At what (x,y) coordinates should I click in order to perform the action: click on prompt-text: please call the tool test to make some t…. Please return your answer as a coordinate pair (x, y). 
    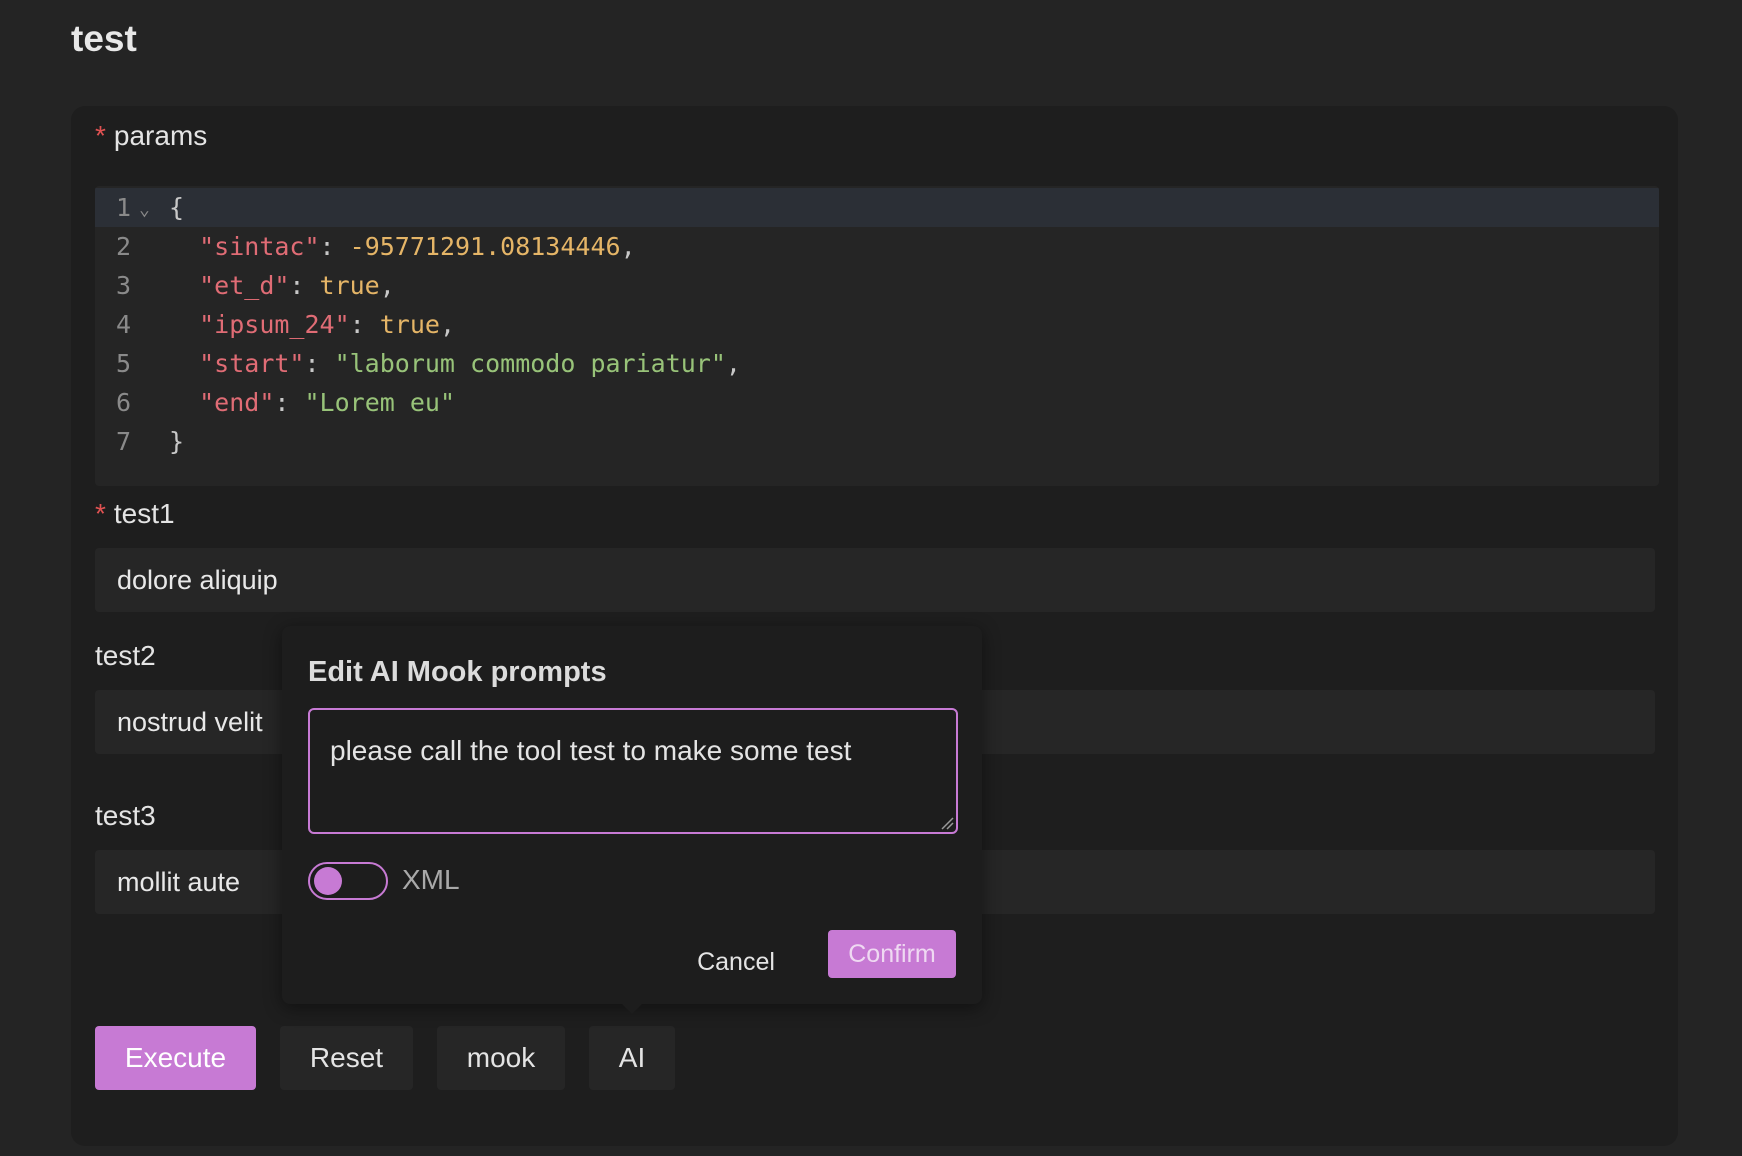
    Looking at the image, I should click on (591, 750).